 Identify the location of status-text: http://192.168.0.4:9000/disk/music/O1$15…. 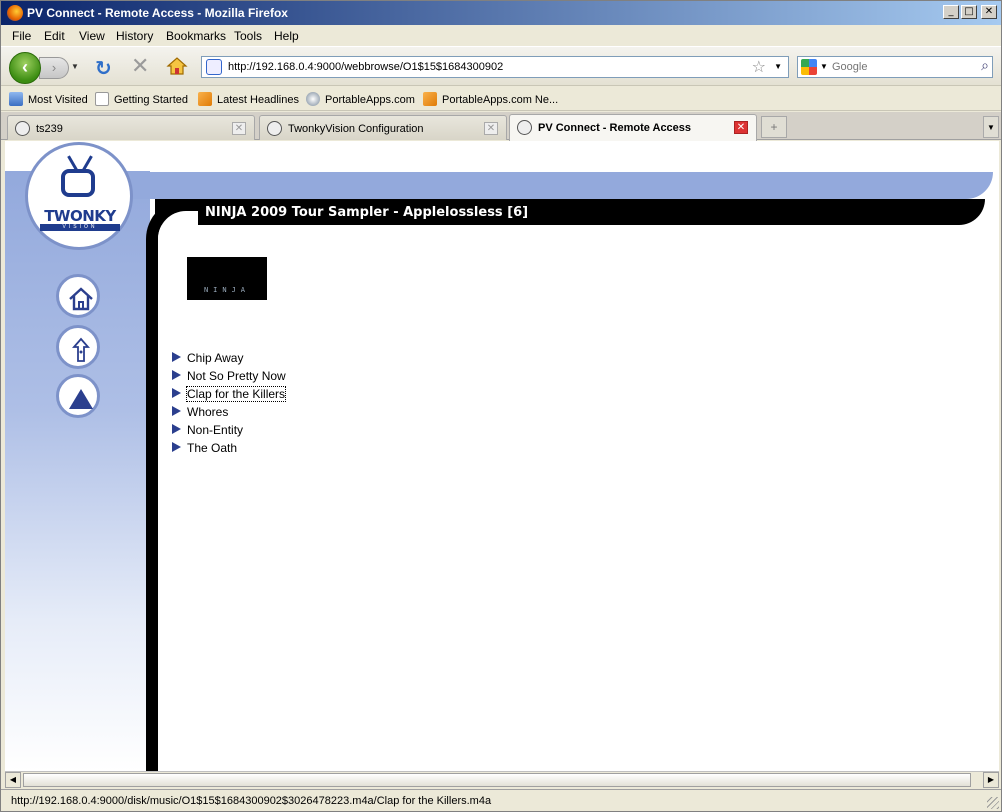
(251, 801).